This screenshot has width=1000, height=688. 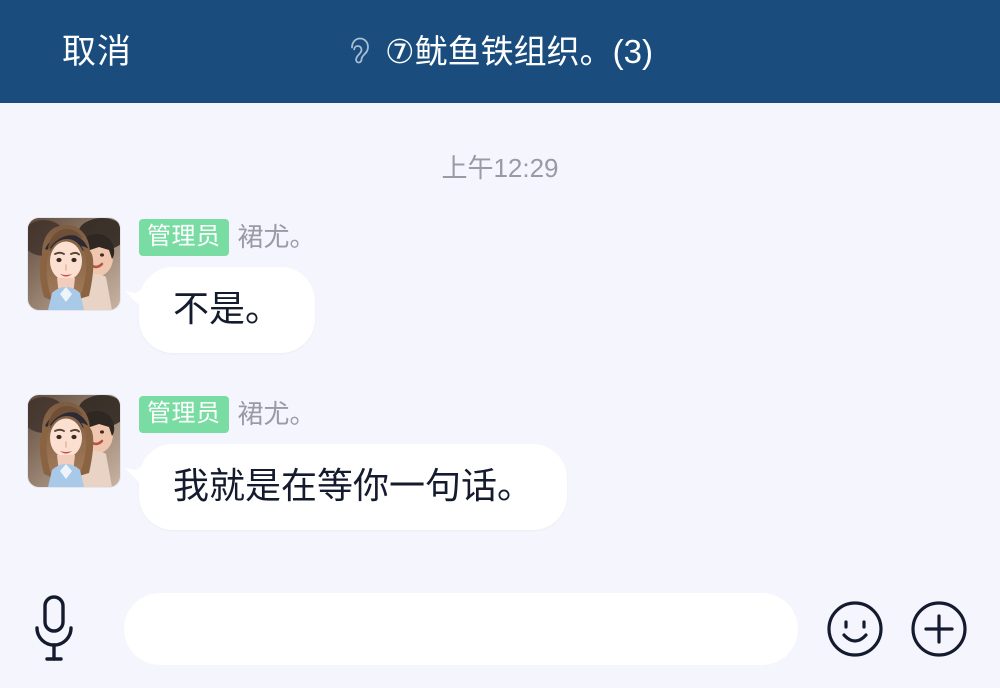 I want to click on app-header: 取消 ⑦鱿鱼铁组织。(3), so click(x=500, y=51).